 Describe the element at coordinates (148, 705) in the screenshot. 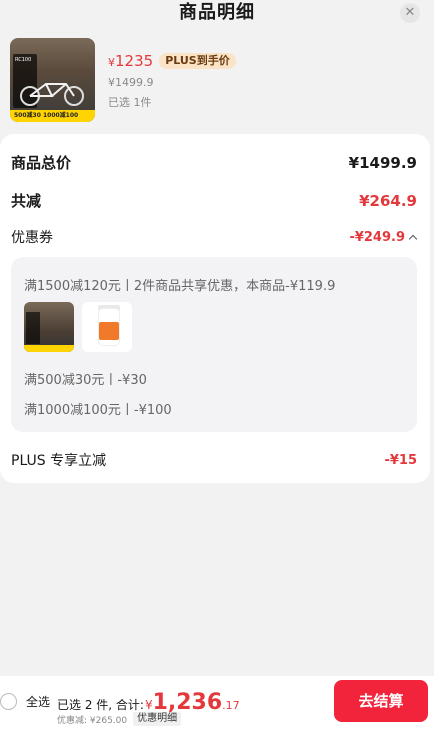

I see `sum-yen: ¥` at that location.